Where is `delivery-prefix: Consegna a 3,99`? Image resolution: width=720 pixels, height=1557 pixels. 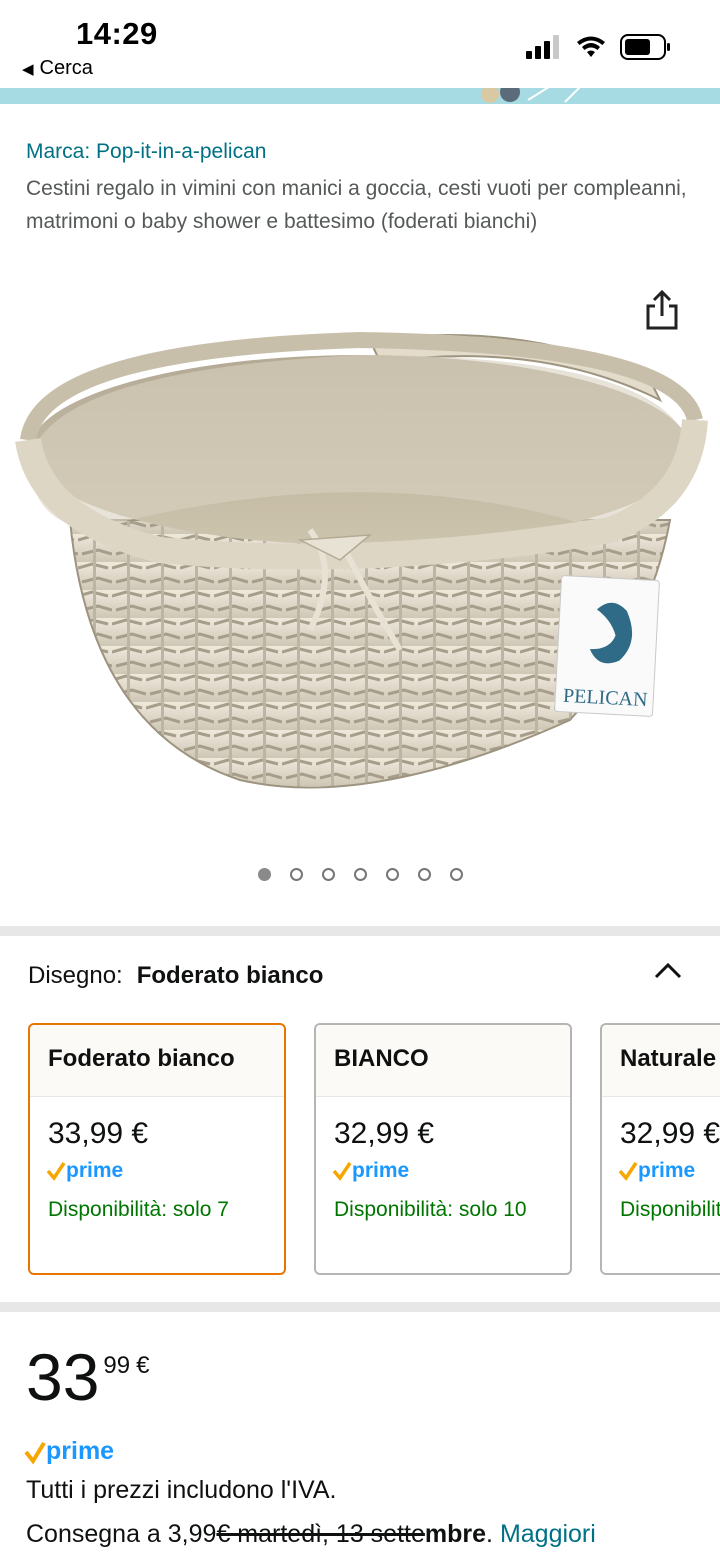
delivery-prefix: Consegna a 3,99 is located at coordinates (121, 1534).